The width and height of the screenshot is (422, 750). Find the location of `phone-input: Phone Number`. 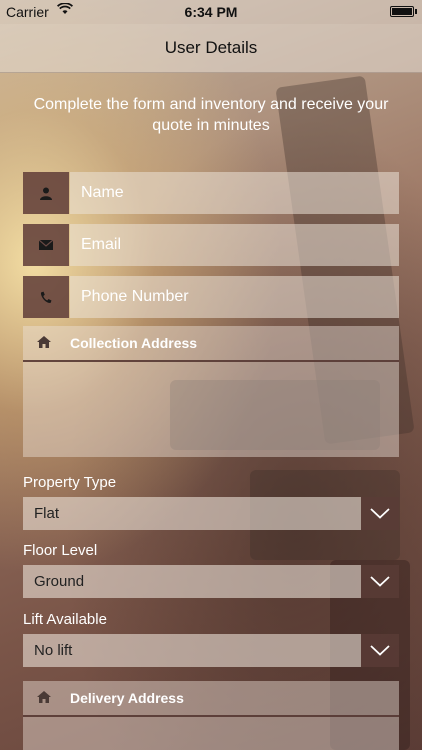

phone-input: Phone Number is located at coordinates (234, 297).